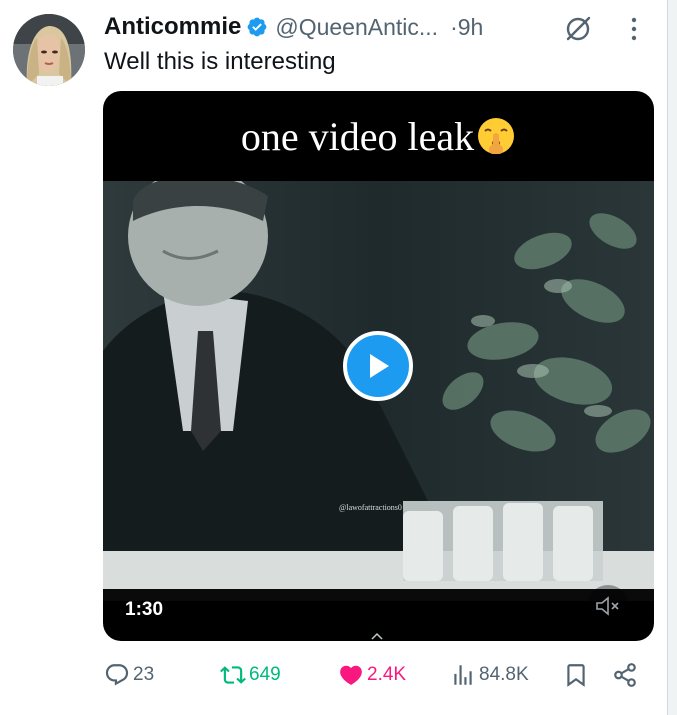 Image resolution: width=677 pixels, height=715 pixels. What do you see at coordinates (233, 675) in the screenshot?
I see `repost-icon` at bounding box center [233, 675].